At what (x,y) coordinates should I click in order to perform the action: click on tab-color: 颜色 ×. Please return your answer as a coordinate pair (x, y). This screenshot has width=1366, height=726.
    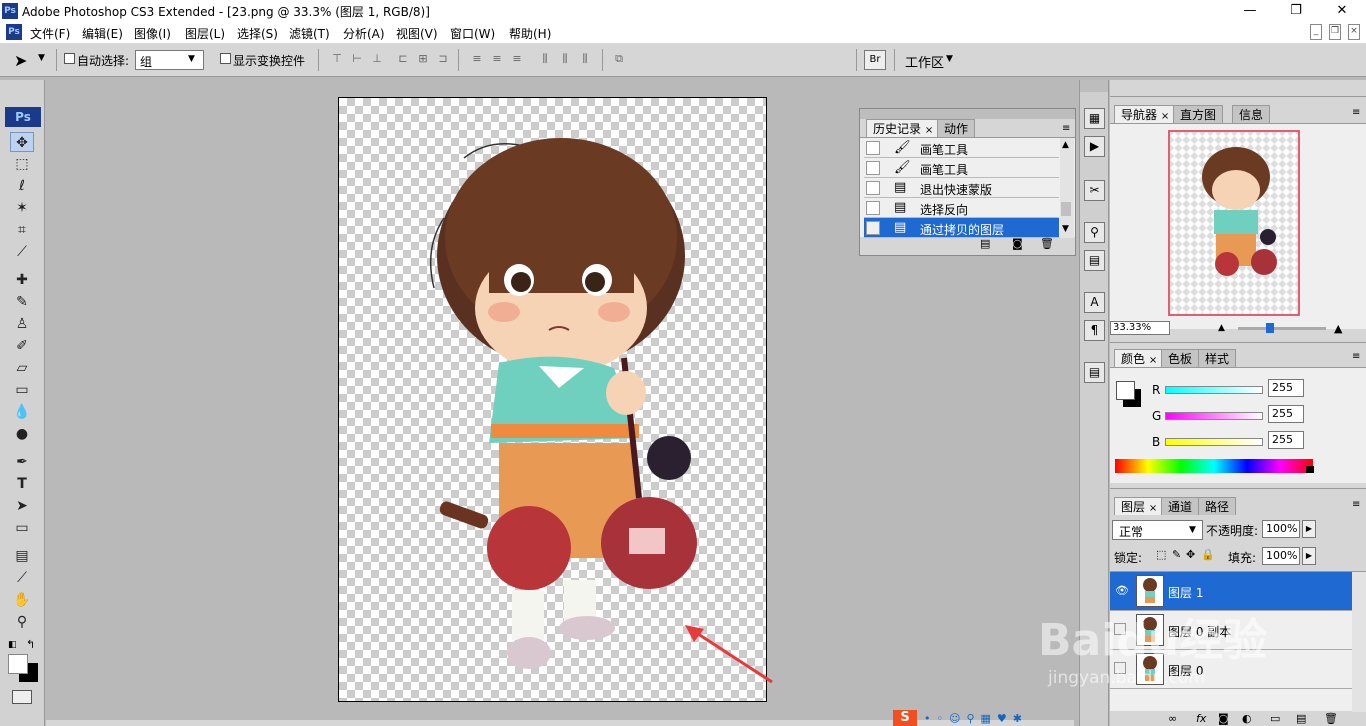
    Looking at the image, I should click on (1139, 358).